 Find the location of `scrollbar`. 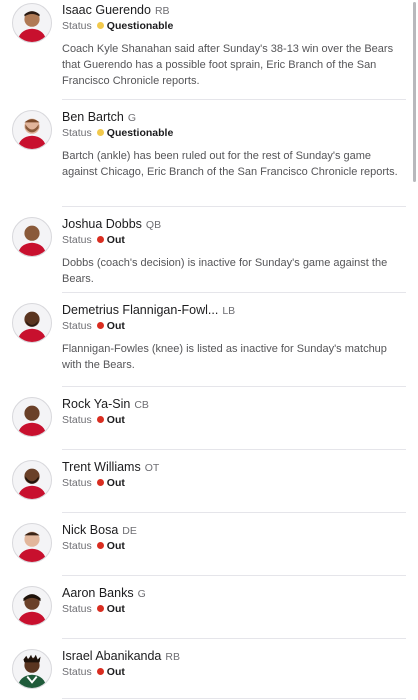

scrollbar is located at coordinates (414, 92).